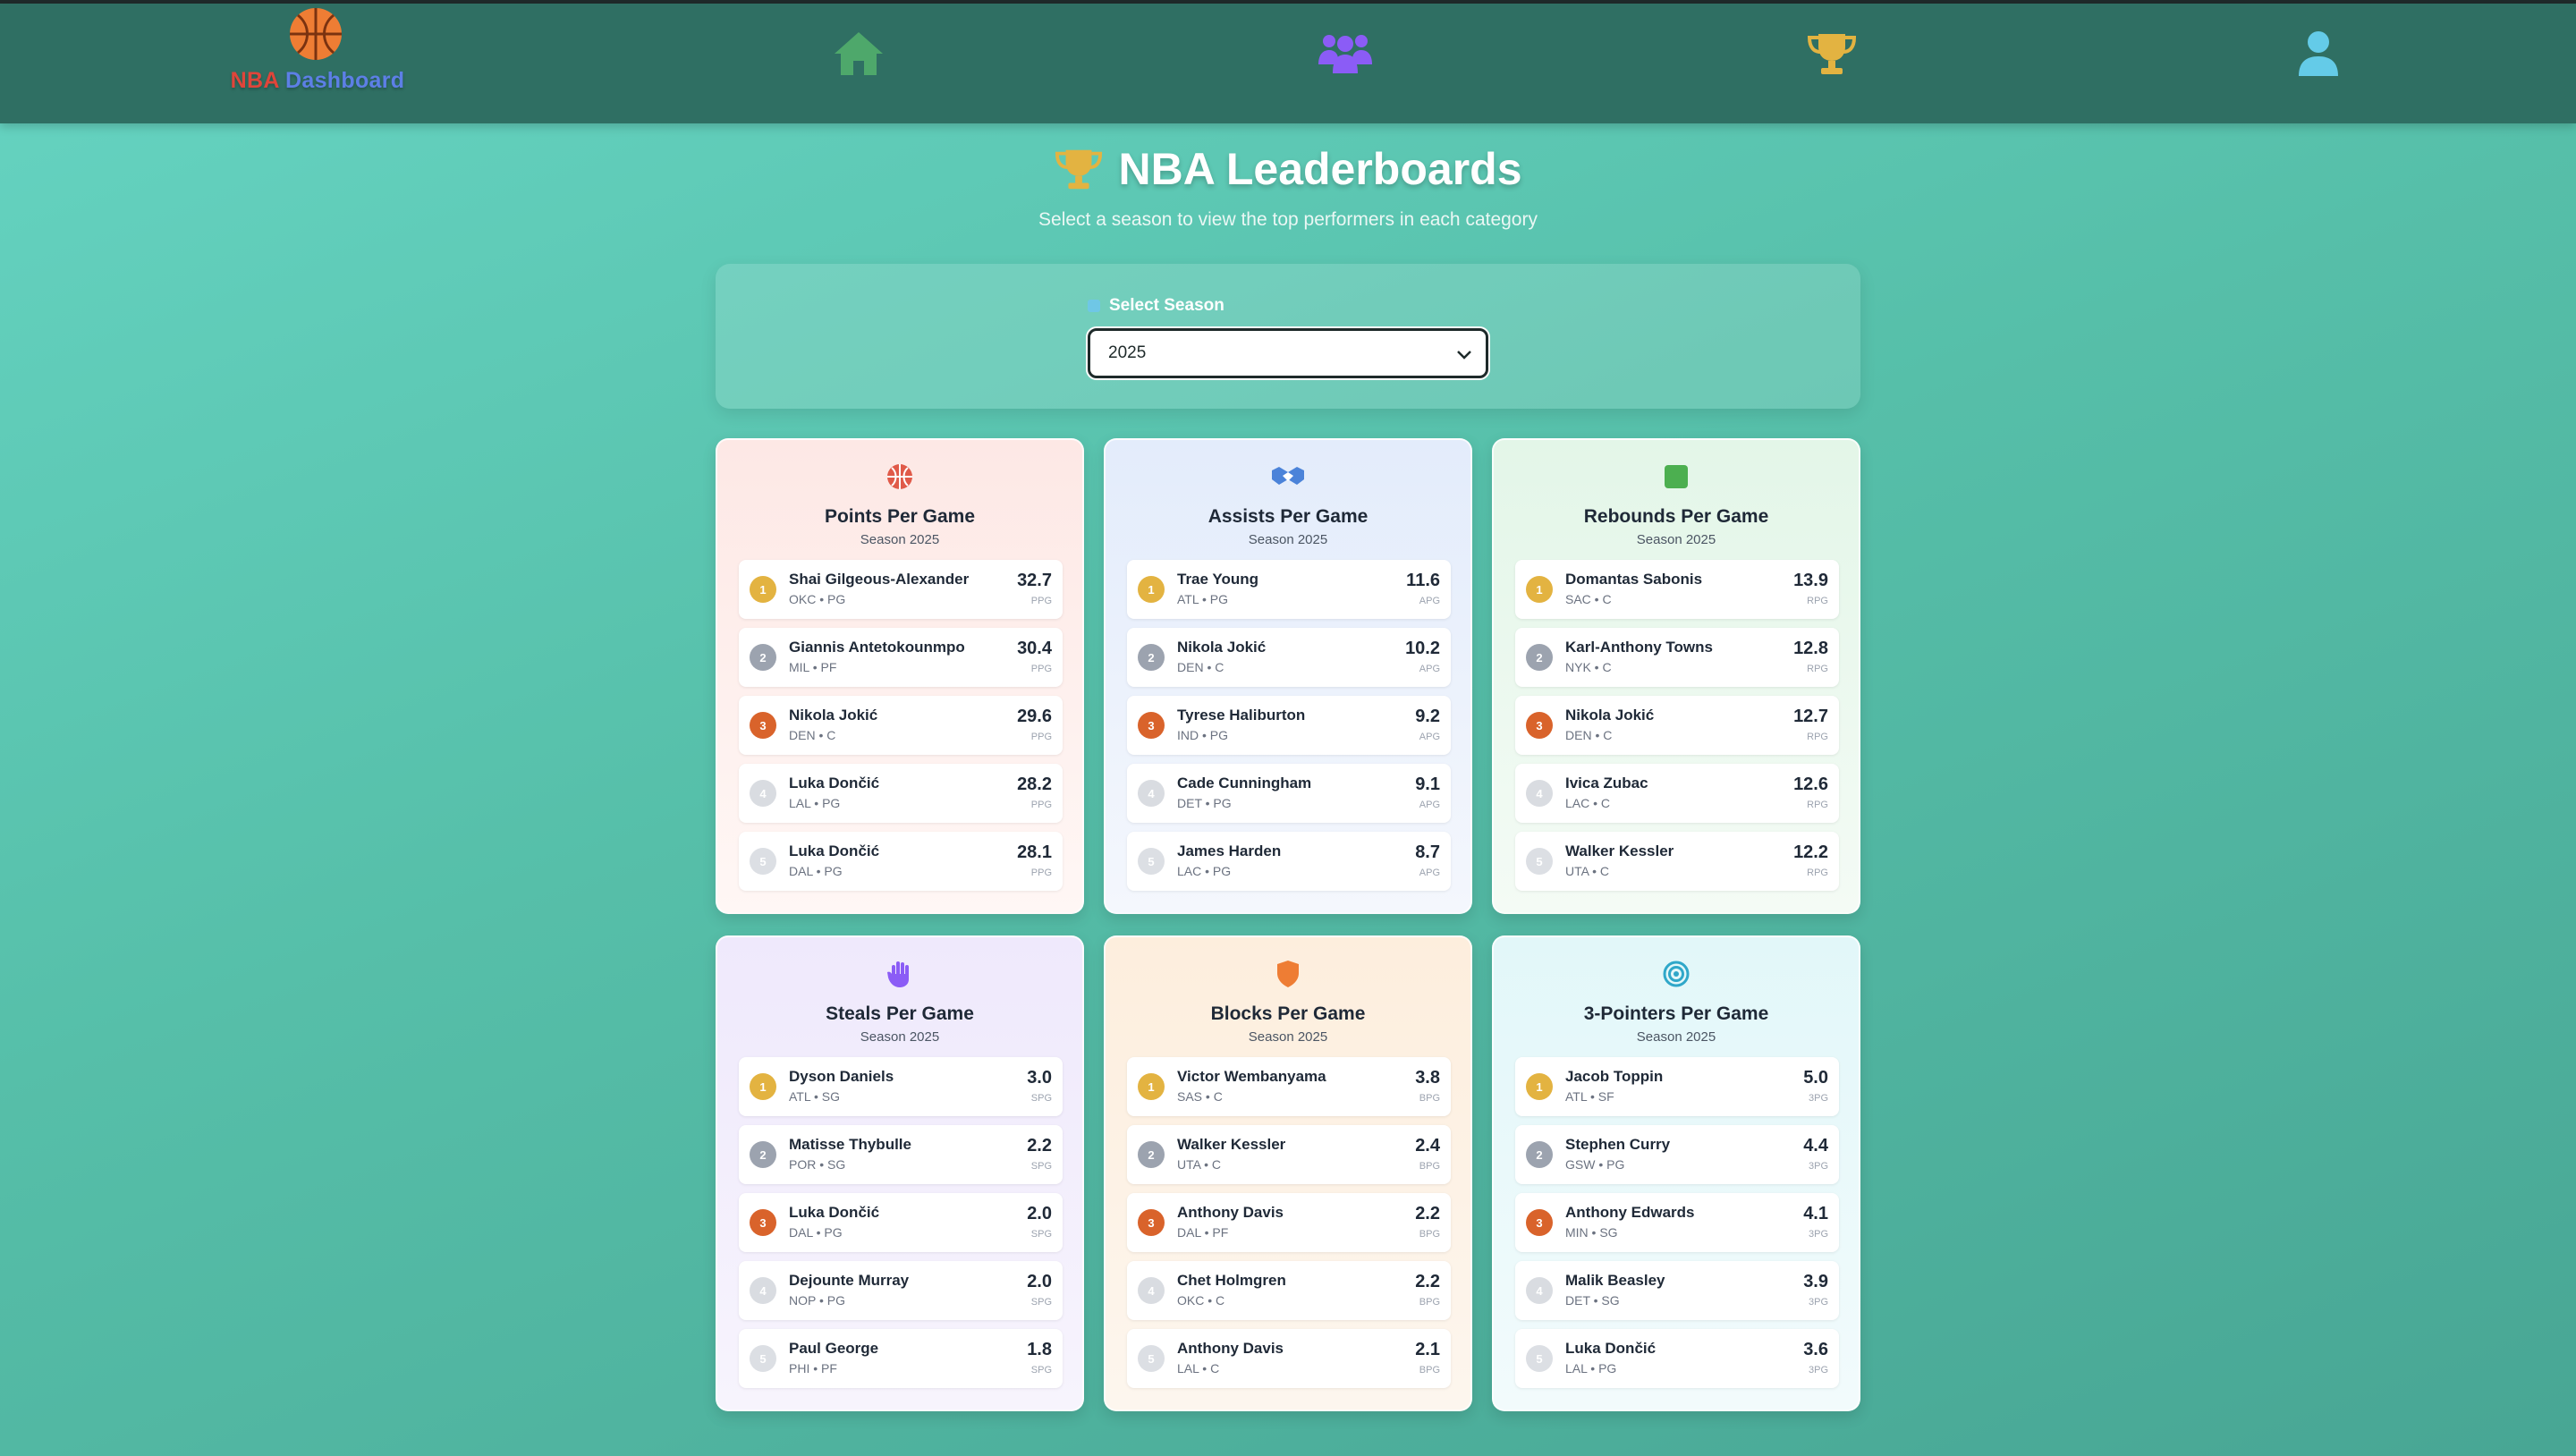  What do you see at coordinates (817, 1164) in the screenshot?
I see `player-team-position: POR • SG` at bounding box center [817, 1164].